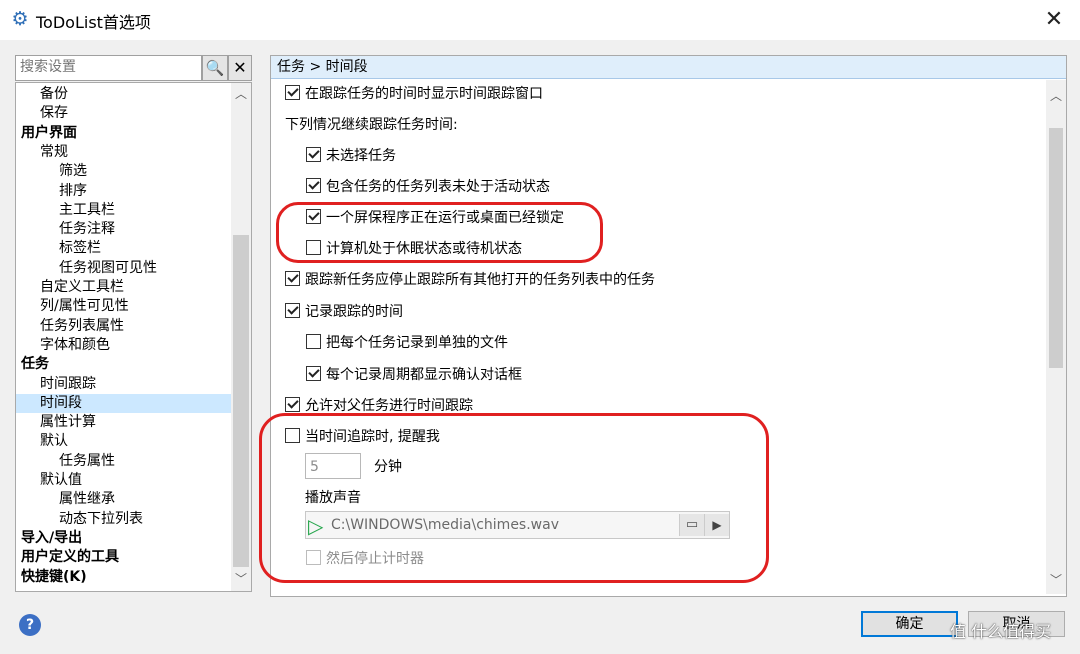 This screenshot has height=654, width=1080. I want to click on search-input, so click(109, 67).